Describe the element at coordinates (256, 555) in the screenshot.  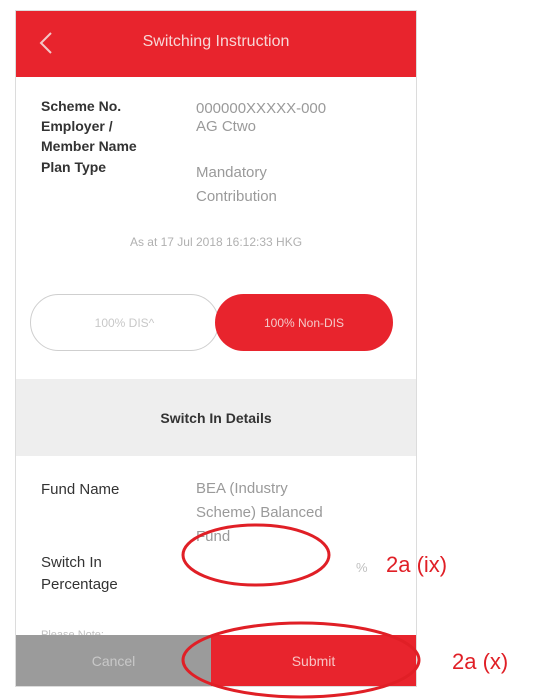
I see `annotation-circle-ix` at that location.